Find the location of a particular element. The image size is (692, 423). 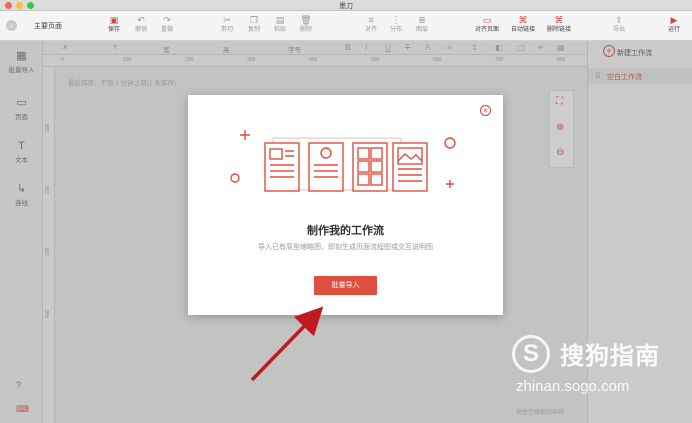

save-icon: ▣ is located at coordinates (114, 20).